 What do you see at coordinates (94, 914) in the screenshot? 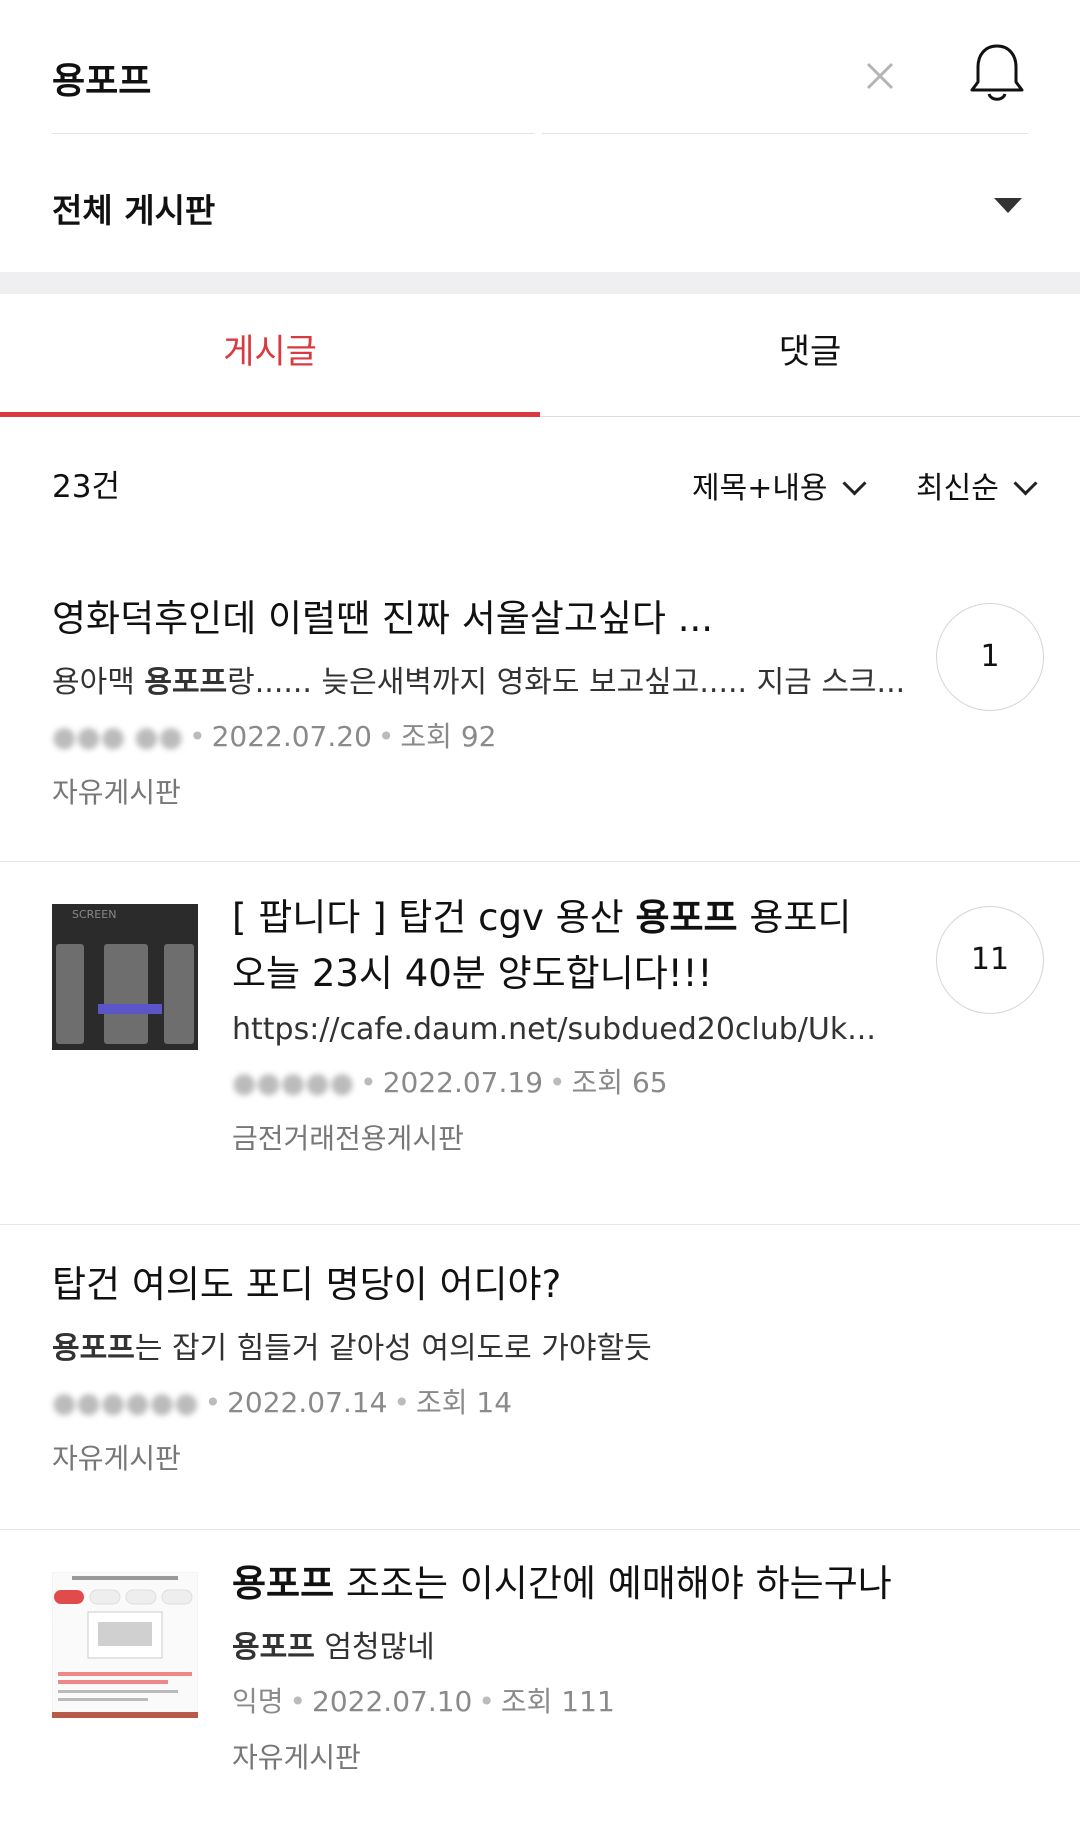
I see `thumbnail-caption: SCREEN` at bounding box center [94, 914].